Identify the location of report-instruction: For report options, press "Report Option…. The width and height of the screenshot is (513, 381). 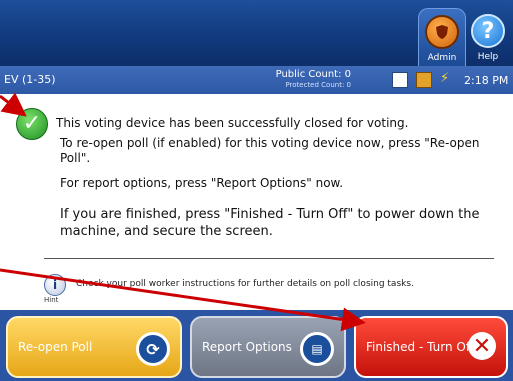
(202, 183).